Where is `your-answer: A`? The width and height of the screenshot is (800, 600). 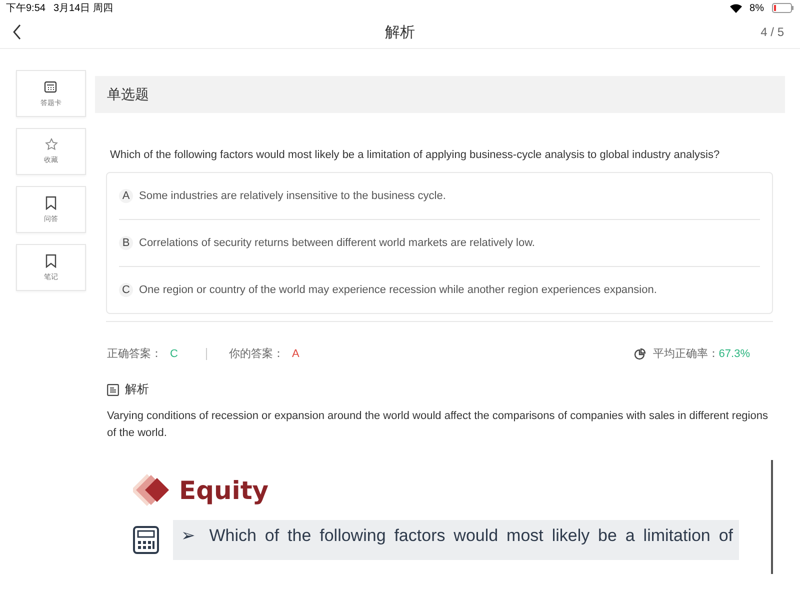
your-answer: A is located at coordinates (296, 354).